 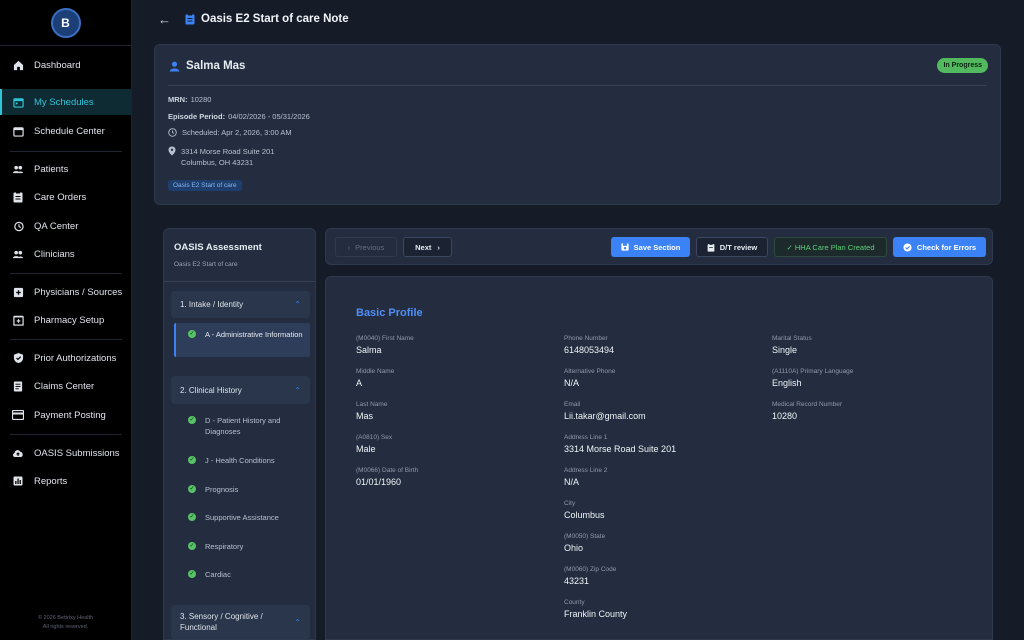 What do you see at coordinates (584, 515) in the screenshot?
I see `field-value: Columbus` at bounding box center [584, 515].